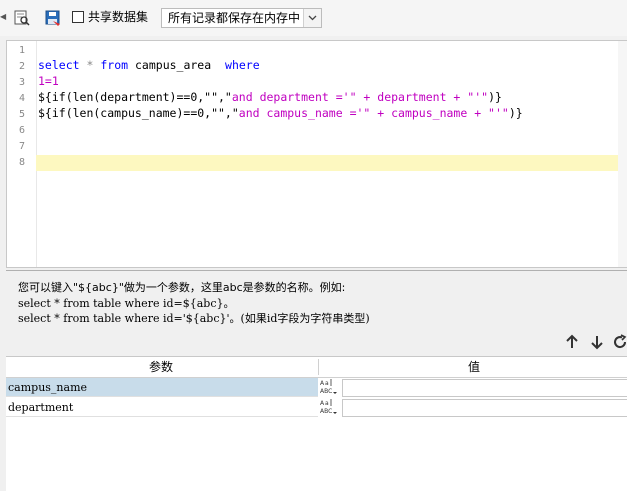 This screenshot has width=627, height=491. What do you see at coordinates (234, 18) in the screenshot?
I see `storage-mode-value: 所有记录都保存在内存中` at bounding box center [234, 18].